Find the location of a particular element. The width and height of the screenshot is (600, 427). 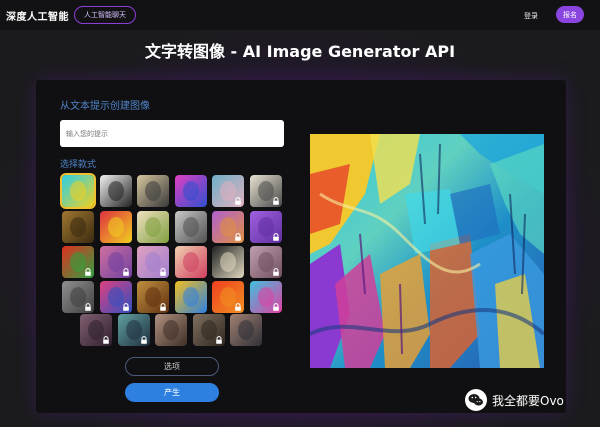

man-portrait-thumbnail is located at coordinates (246, 330).